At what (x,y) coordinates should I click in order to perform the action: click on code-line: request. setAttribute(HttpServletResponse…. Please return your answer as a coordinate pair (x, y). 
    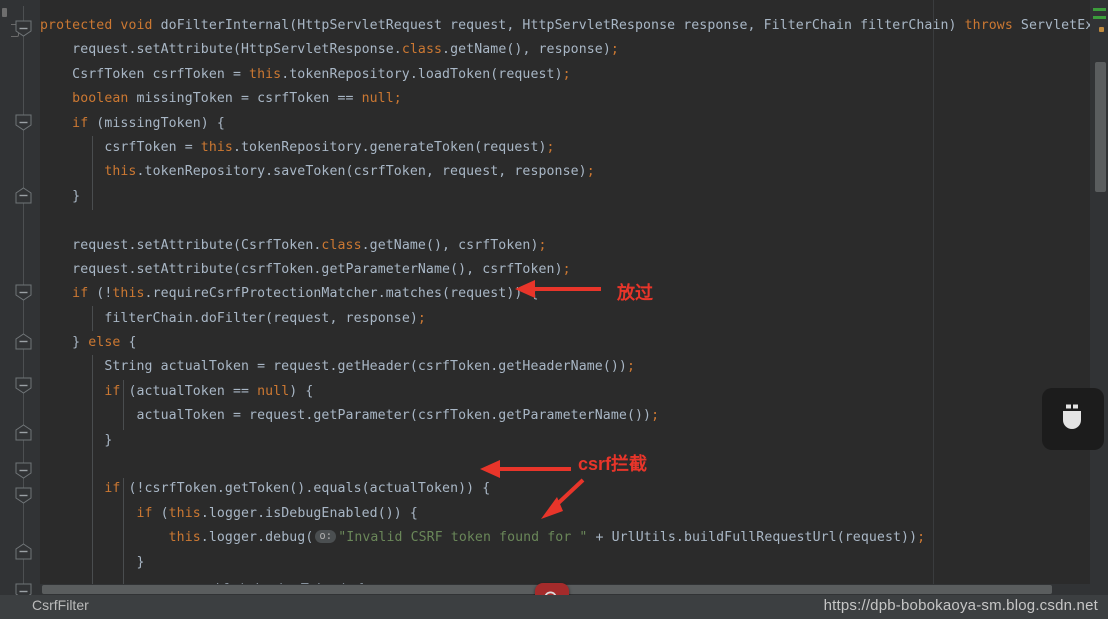
    Looking at the image, I should click on (565, 50).